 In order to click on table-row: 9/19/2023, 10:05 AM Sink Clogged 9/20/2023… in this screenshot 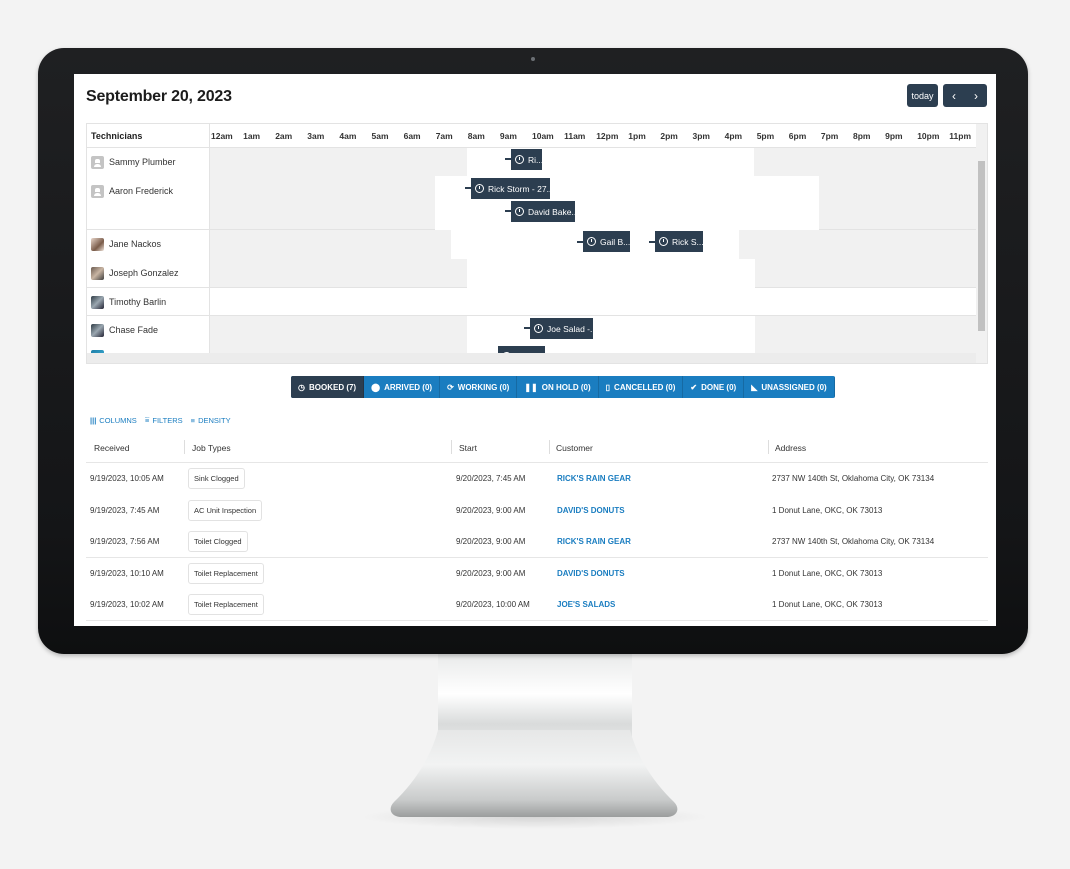, I will do `click(537, 479)`.